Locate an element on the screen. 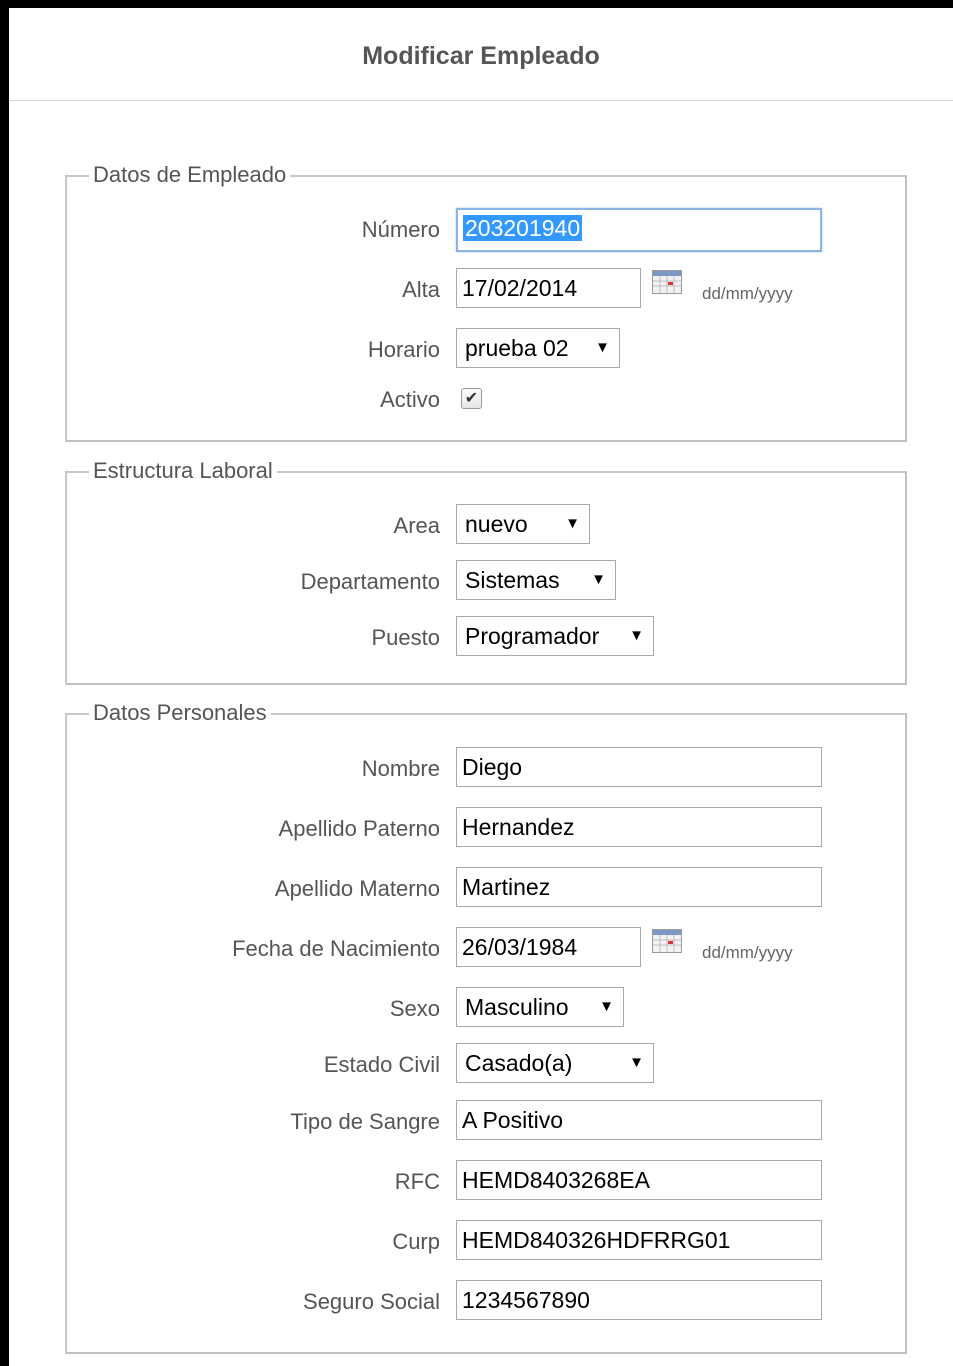 This screenshot has width=953, height=1366. area-selected: nuevo is located at coordinates (496, 524).